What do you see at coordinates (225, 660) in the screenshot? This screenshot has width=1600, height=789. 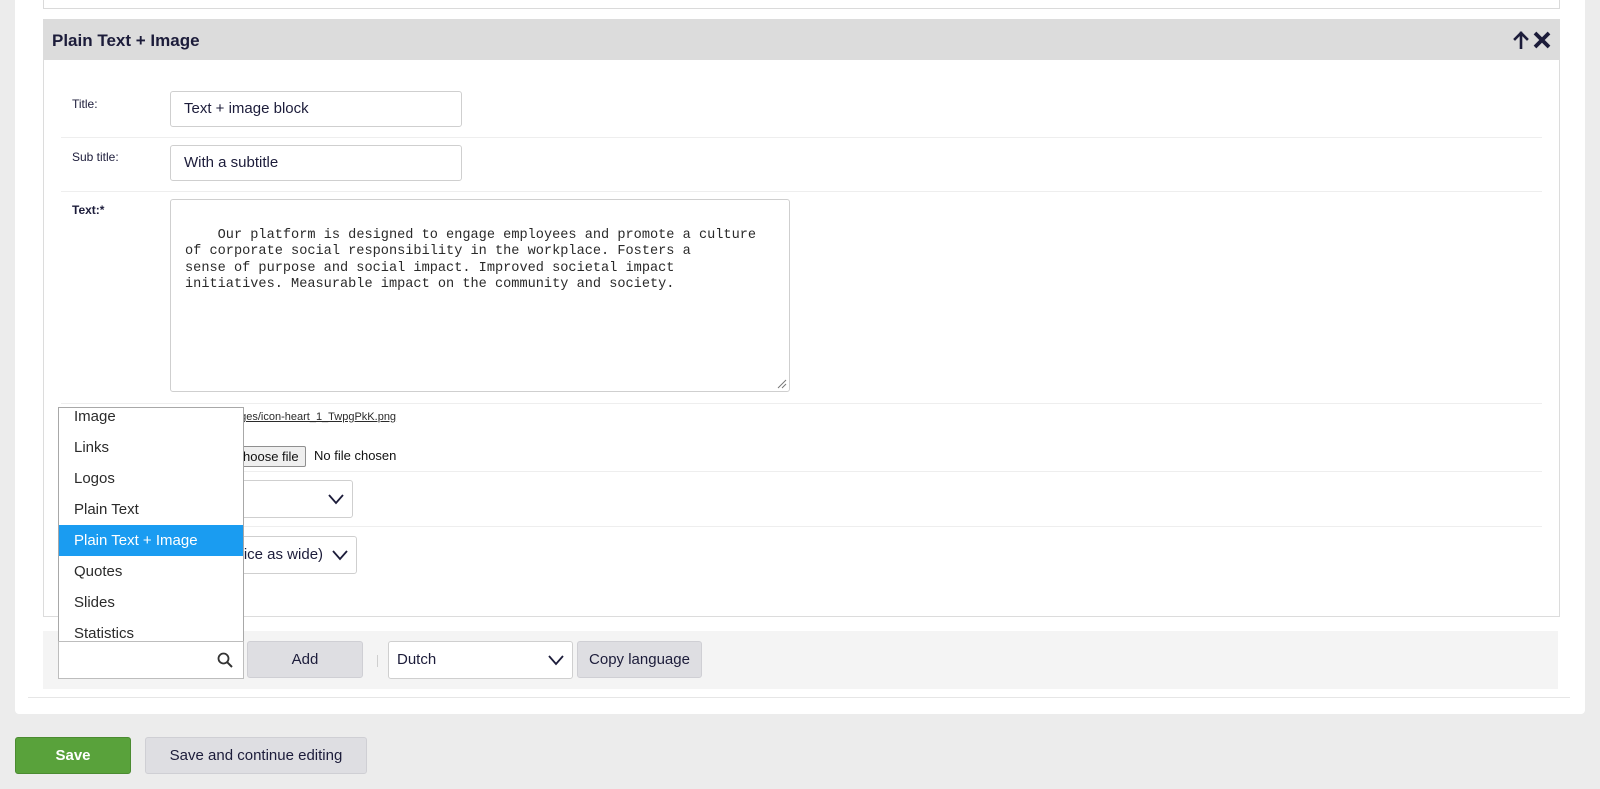 I see `magnifier-icon` at bounding box center [225, 660].